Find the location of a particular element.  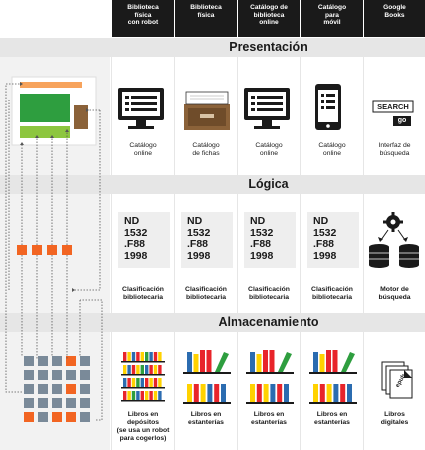

storage-grid is located at coordinates (57, 389).